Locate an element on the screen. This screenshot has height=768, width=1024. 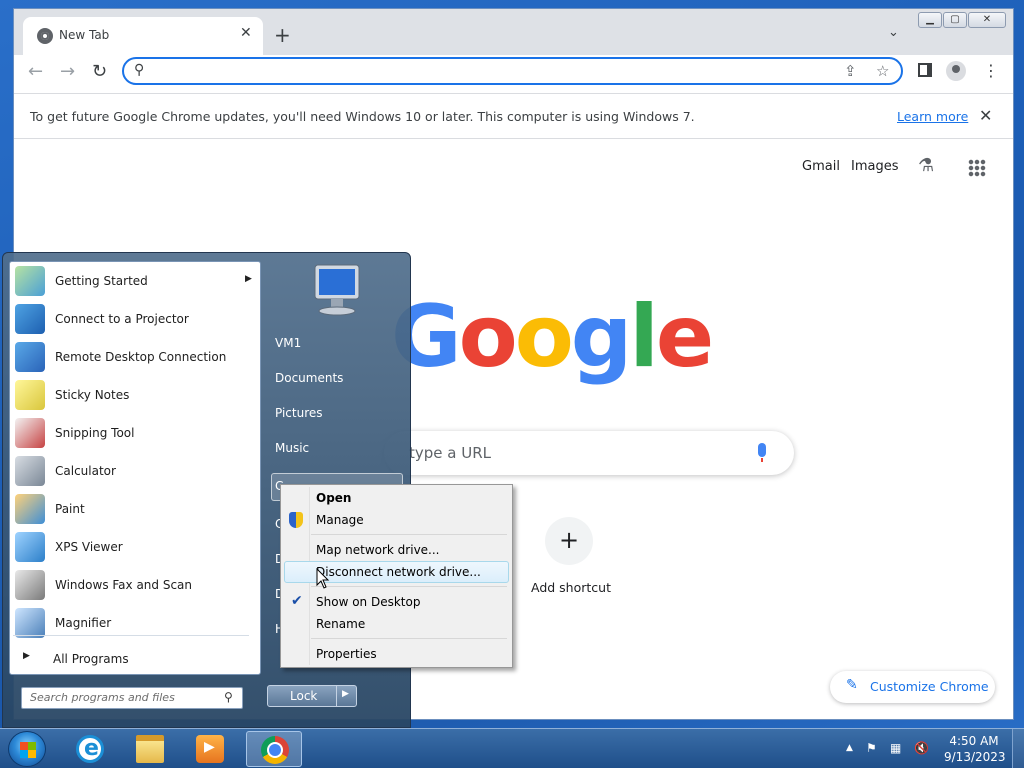
system-clock: 4:50 AM 9/13/2023 is located at coordinates (975, 749).